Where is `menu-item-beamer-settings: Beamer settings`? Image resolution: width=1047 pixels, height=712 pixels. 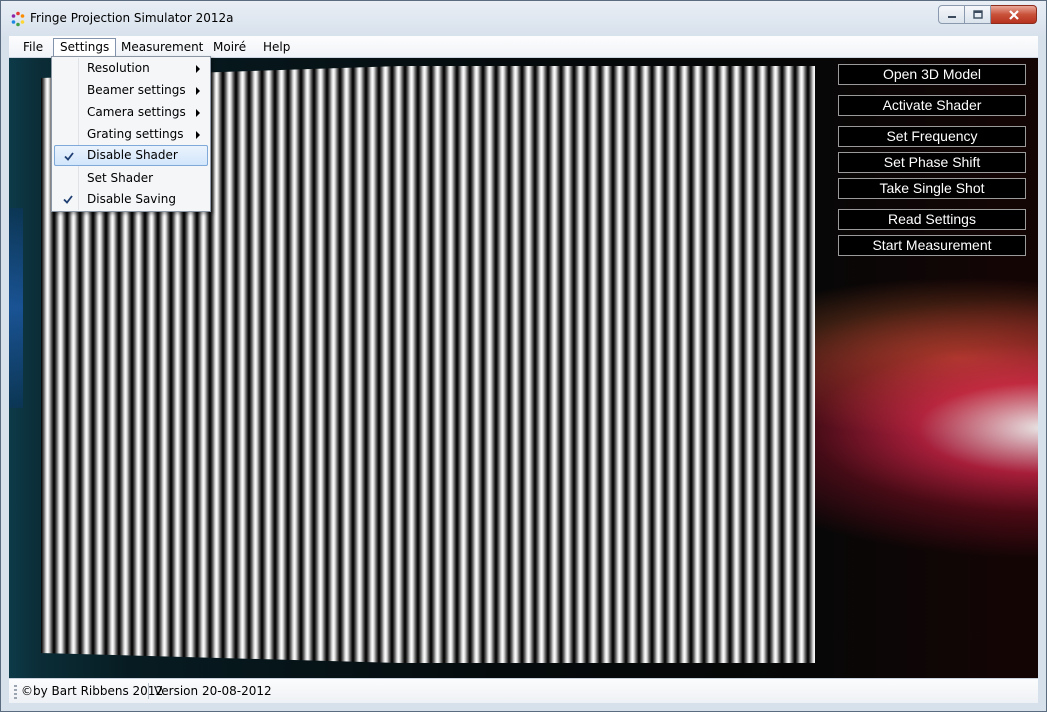
menu-item-beamer-settings: Beamer settings is located at coordinates (131, 90).